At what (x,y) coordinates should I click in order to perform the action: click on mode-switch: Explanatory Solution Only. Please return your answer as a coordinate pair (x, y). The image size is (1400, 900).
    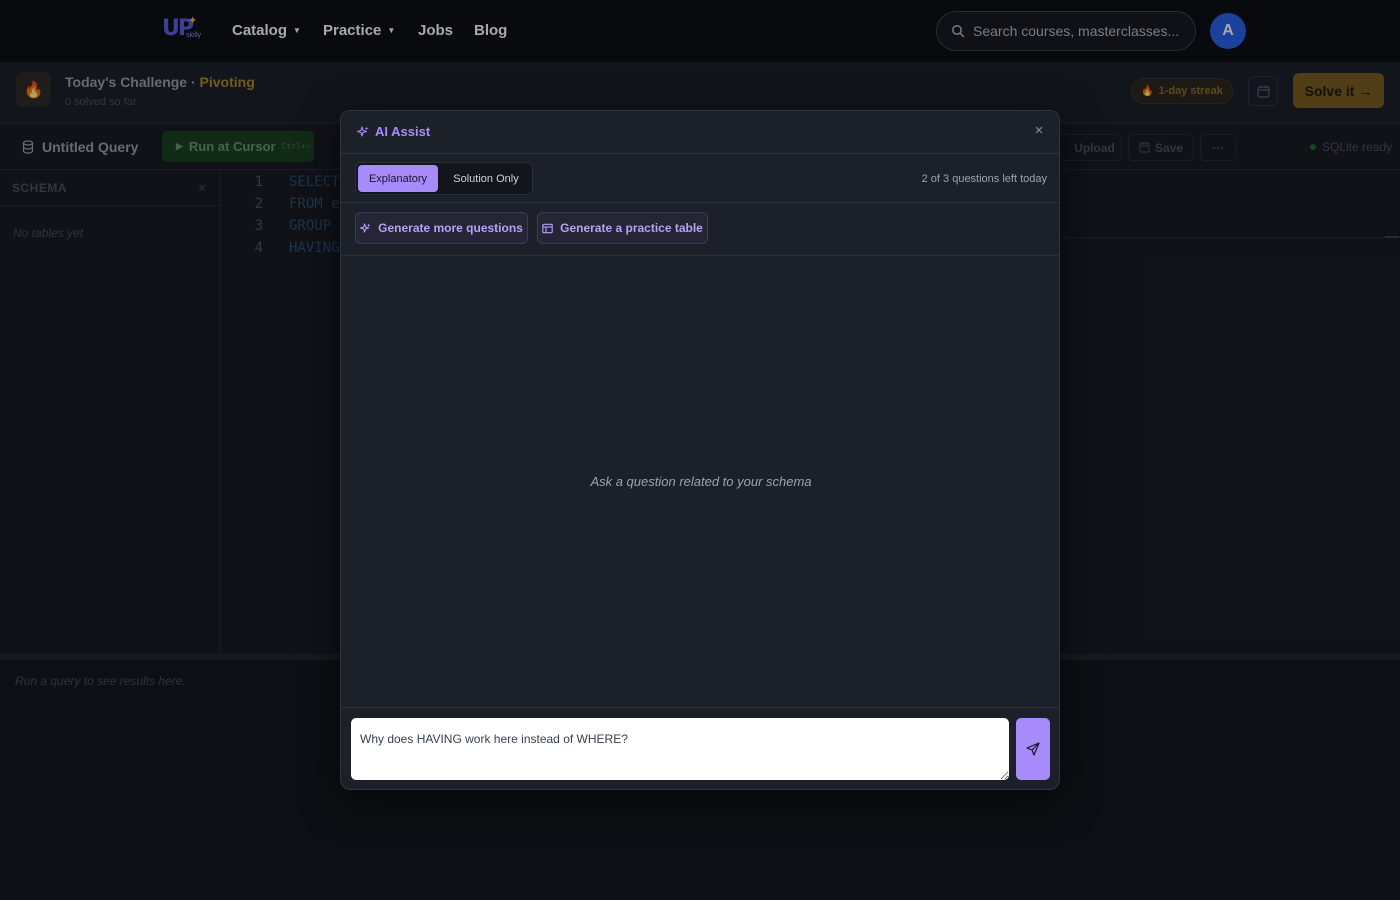
    Looking at the image, I should click on (444, 178).